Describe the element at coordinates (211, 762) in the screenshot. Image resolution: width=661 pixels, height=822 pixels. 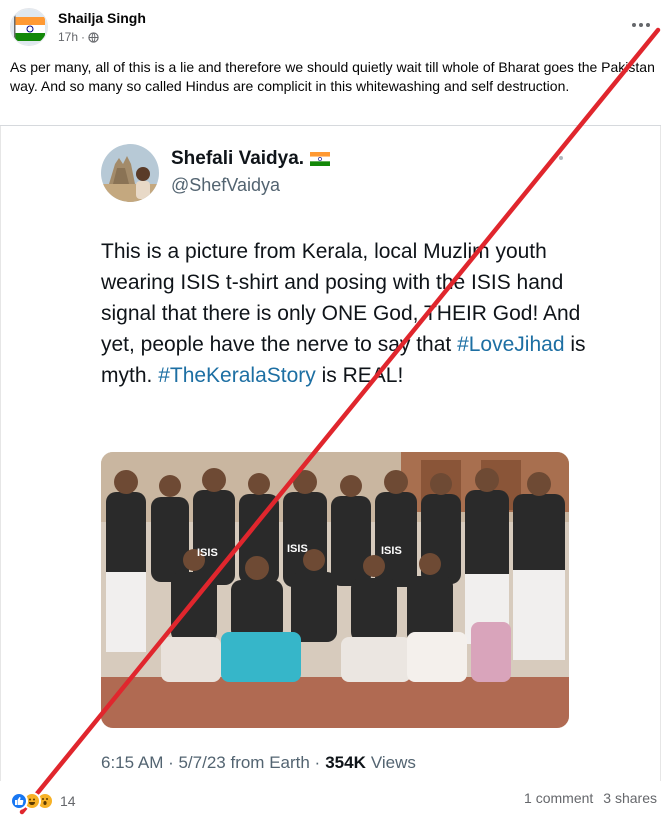
I see `tweet-timestamp: 6:15 AM · 5/7/23 from Earth ·` at that location.